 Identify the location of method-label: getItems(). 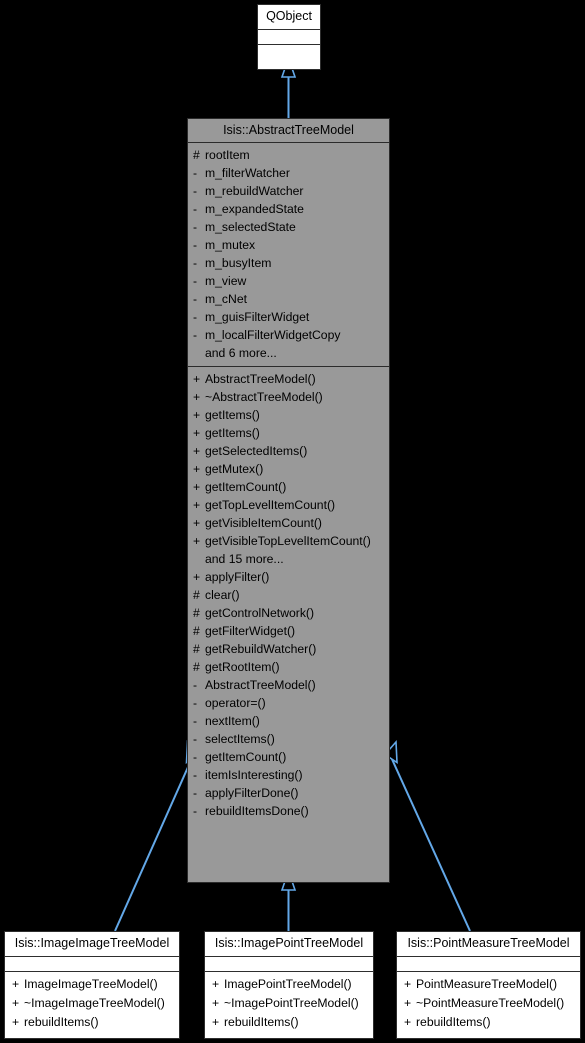
(232, 432).